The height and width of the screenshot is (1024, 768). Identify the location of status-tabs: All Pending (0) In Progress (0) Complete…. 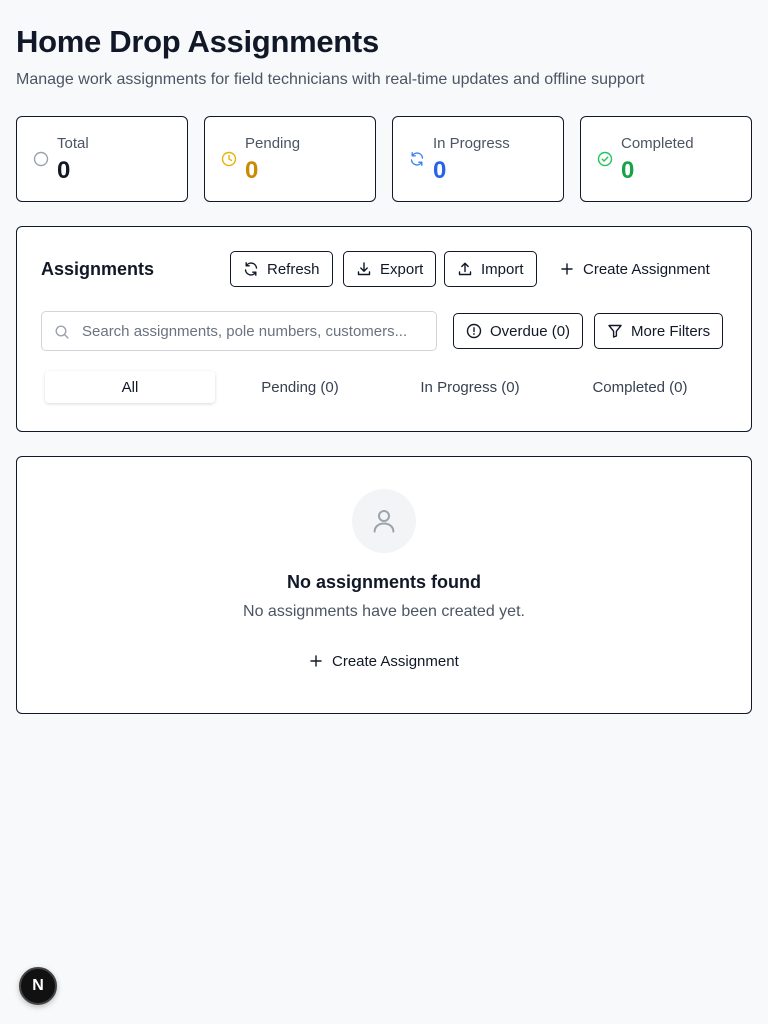
(385, 387).